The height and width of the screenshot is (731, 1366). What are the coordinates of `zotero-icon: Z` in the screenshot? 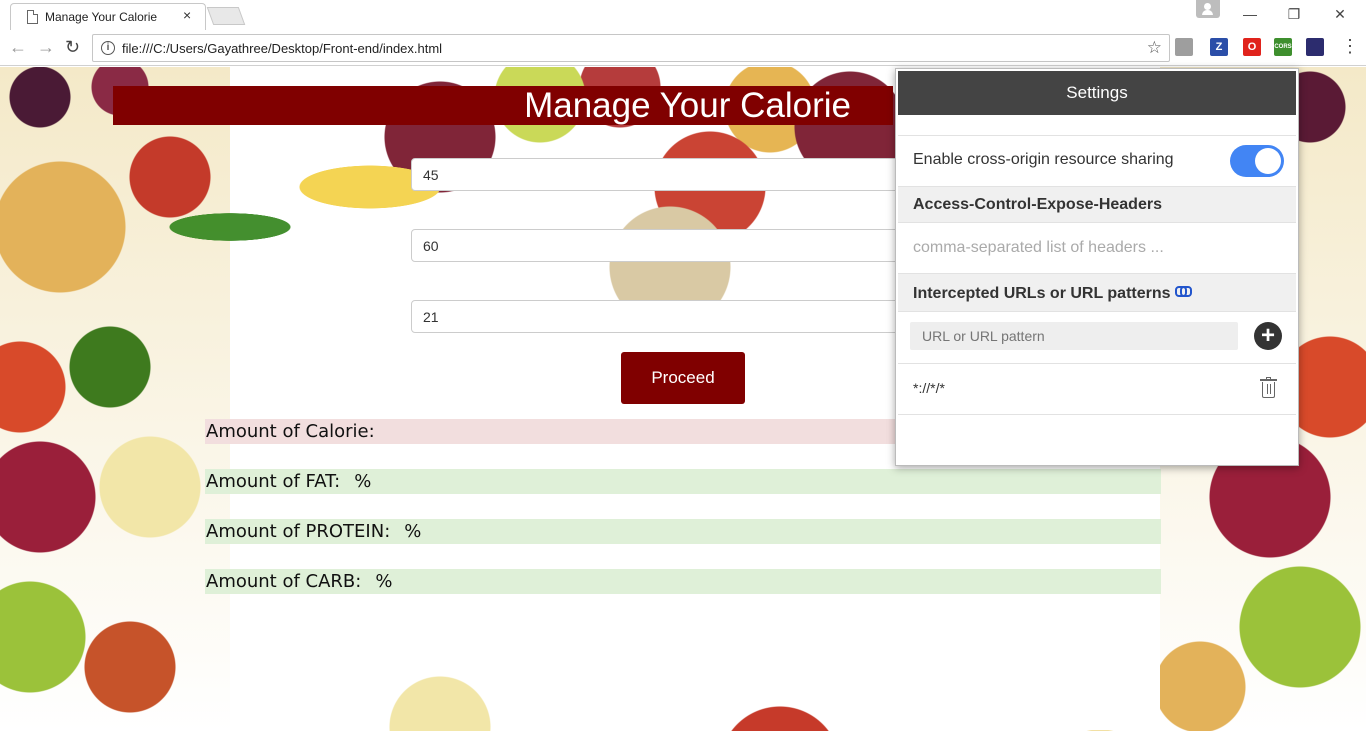 It's located at (1219, 47).